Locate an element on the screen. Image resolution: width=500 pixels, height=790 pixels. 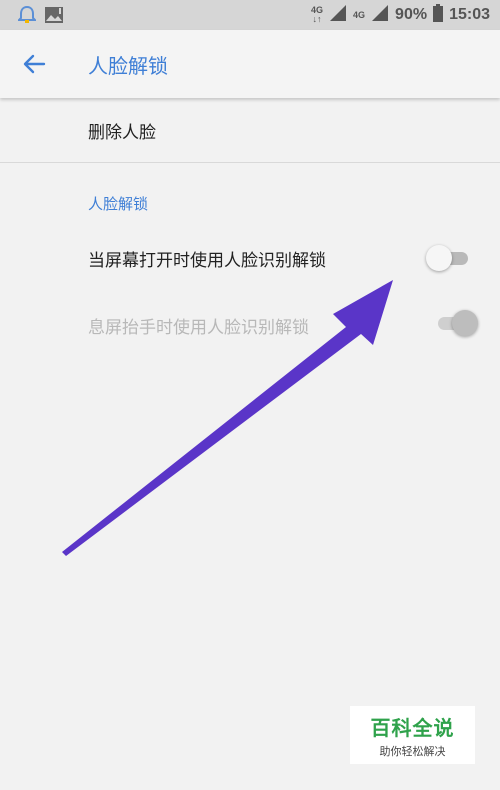
setting-label-raise-to-unlock: 息屏抬手时使用人脸识别解锁 is located at coordinates (198, 328).